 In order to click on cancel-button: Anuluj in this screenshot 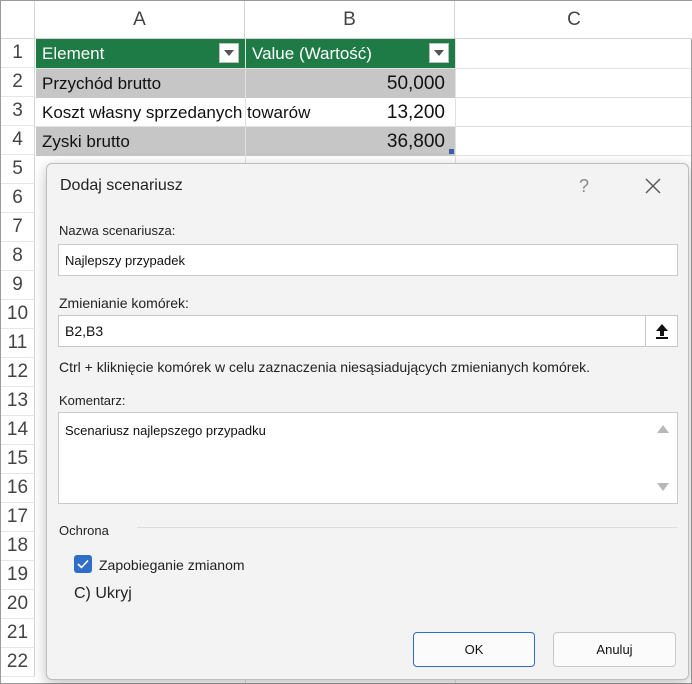, I will do `click(614, 649)`.